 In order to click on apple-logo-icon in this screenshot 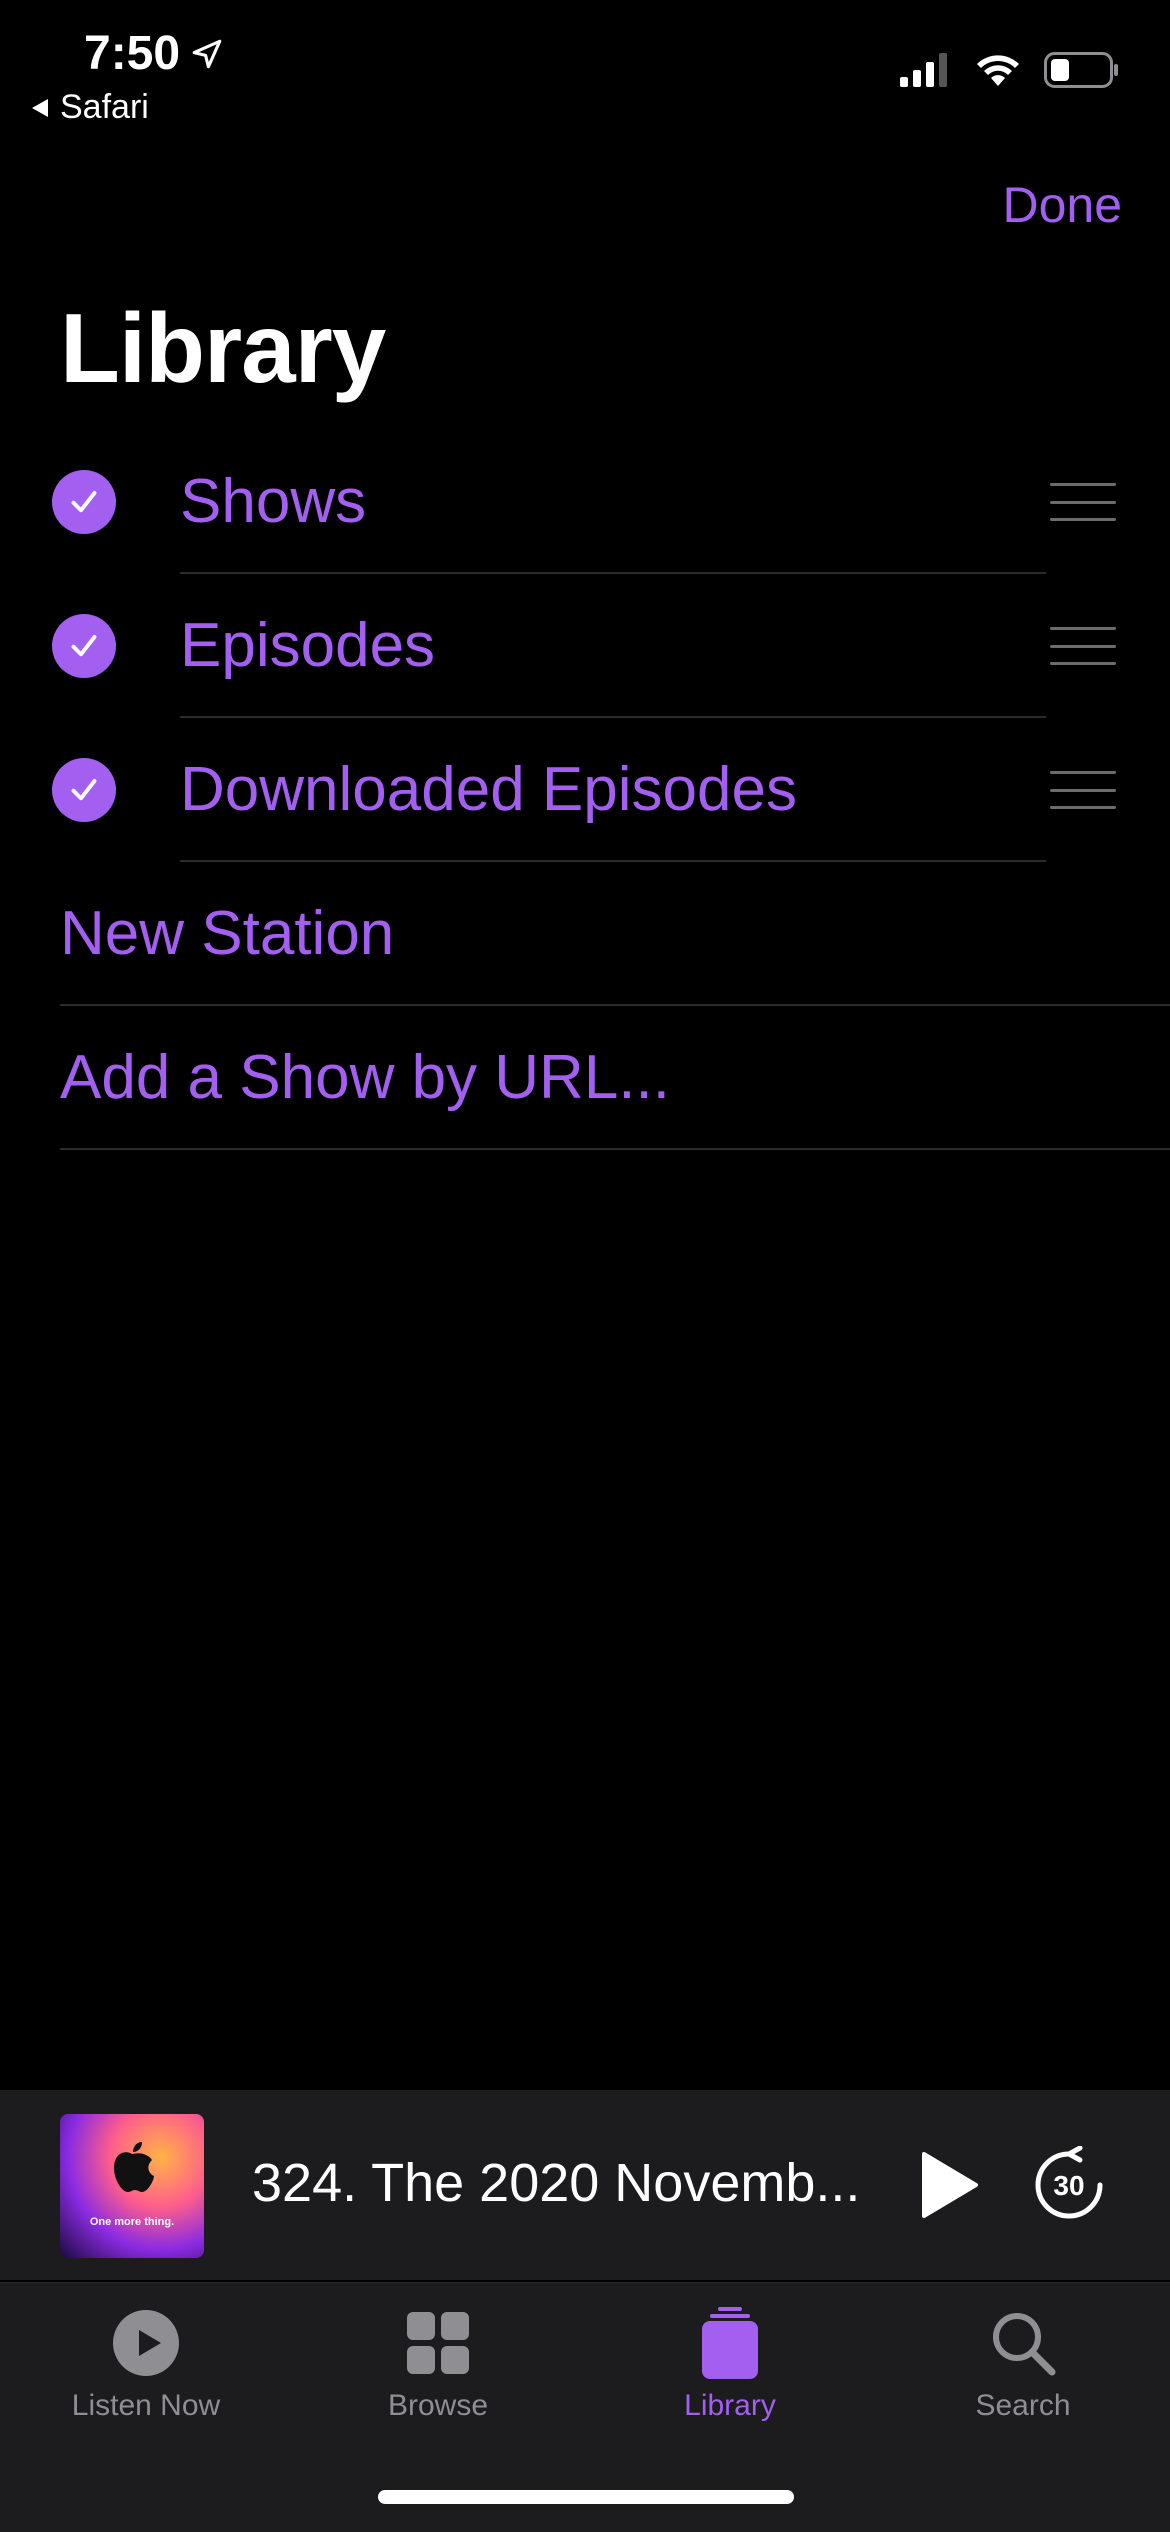, I will do `click(134, 2167)`.